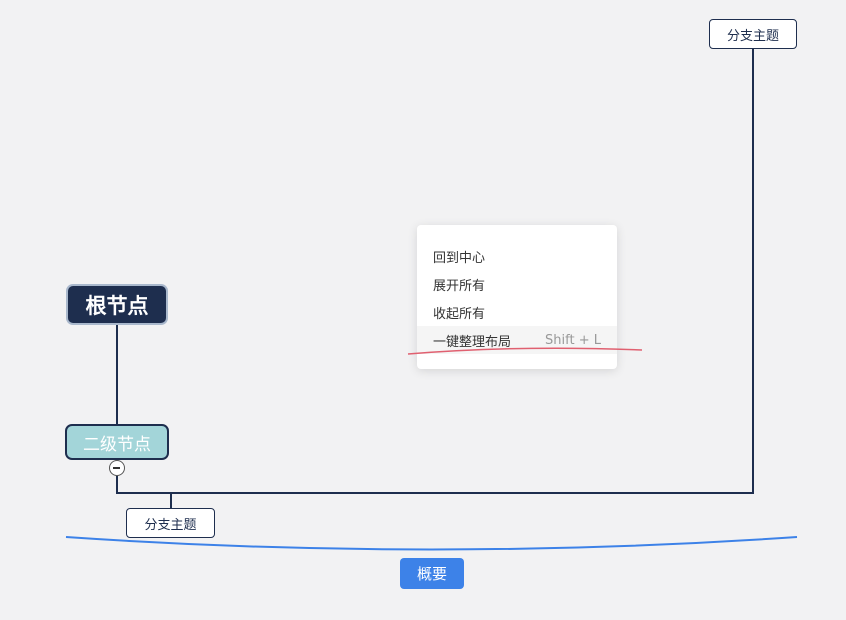 The width and height of the screenshot is (846, 620). What do you see at coordinates (472, 342) in the screenshot?
I see `menu-item-label: 一键整理布局` at bounding box center [472, 342].